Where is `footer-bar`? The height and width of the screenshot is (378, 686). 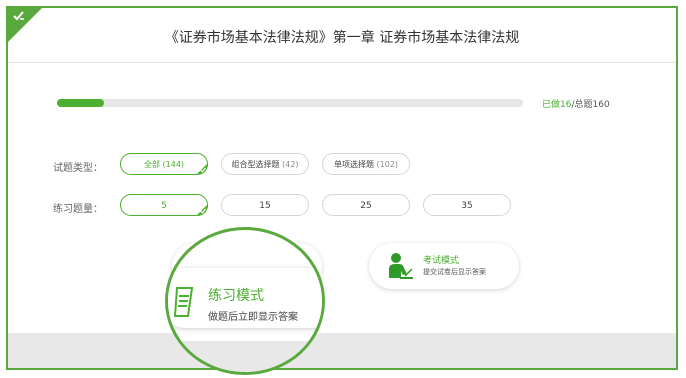 footer-bar is located at coordinates (342, 350).